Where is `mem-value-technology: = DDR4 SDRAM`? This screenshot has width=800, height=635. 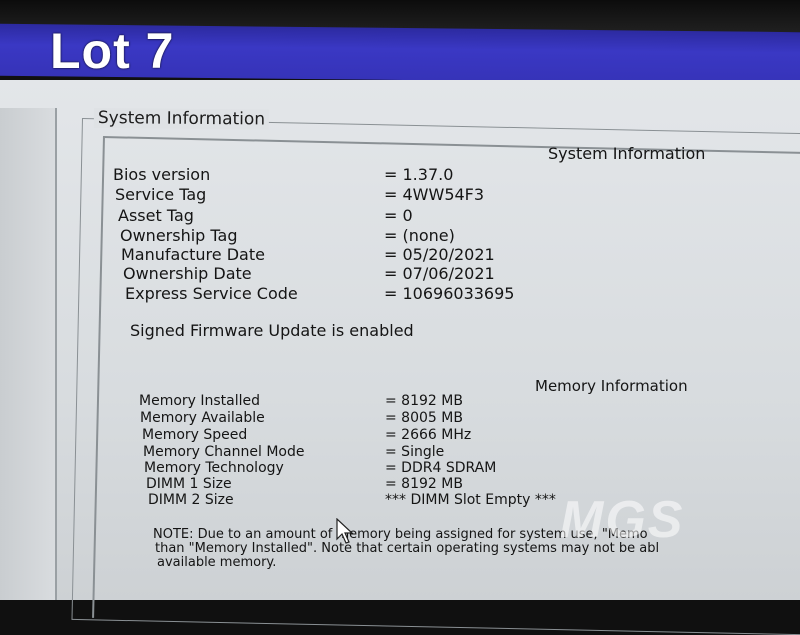
mem-value-technology: = DDR4 SDRAM is located at coordinates (441, 468).